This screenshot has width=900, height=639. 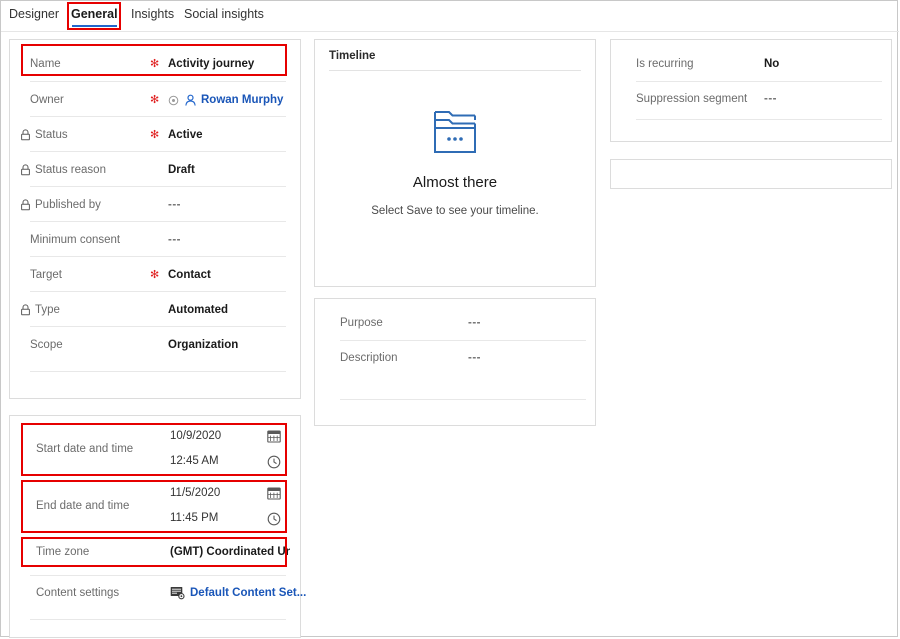 What do you see at coordinates (155, 134) in the screenshot?
I see `required-marker-status: ✻` at bounding box center [155, 134].